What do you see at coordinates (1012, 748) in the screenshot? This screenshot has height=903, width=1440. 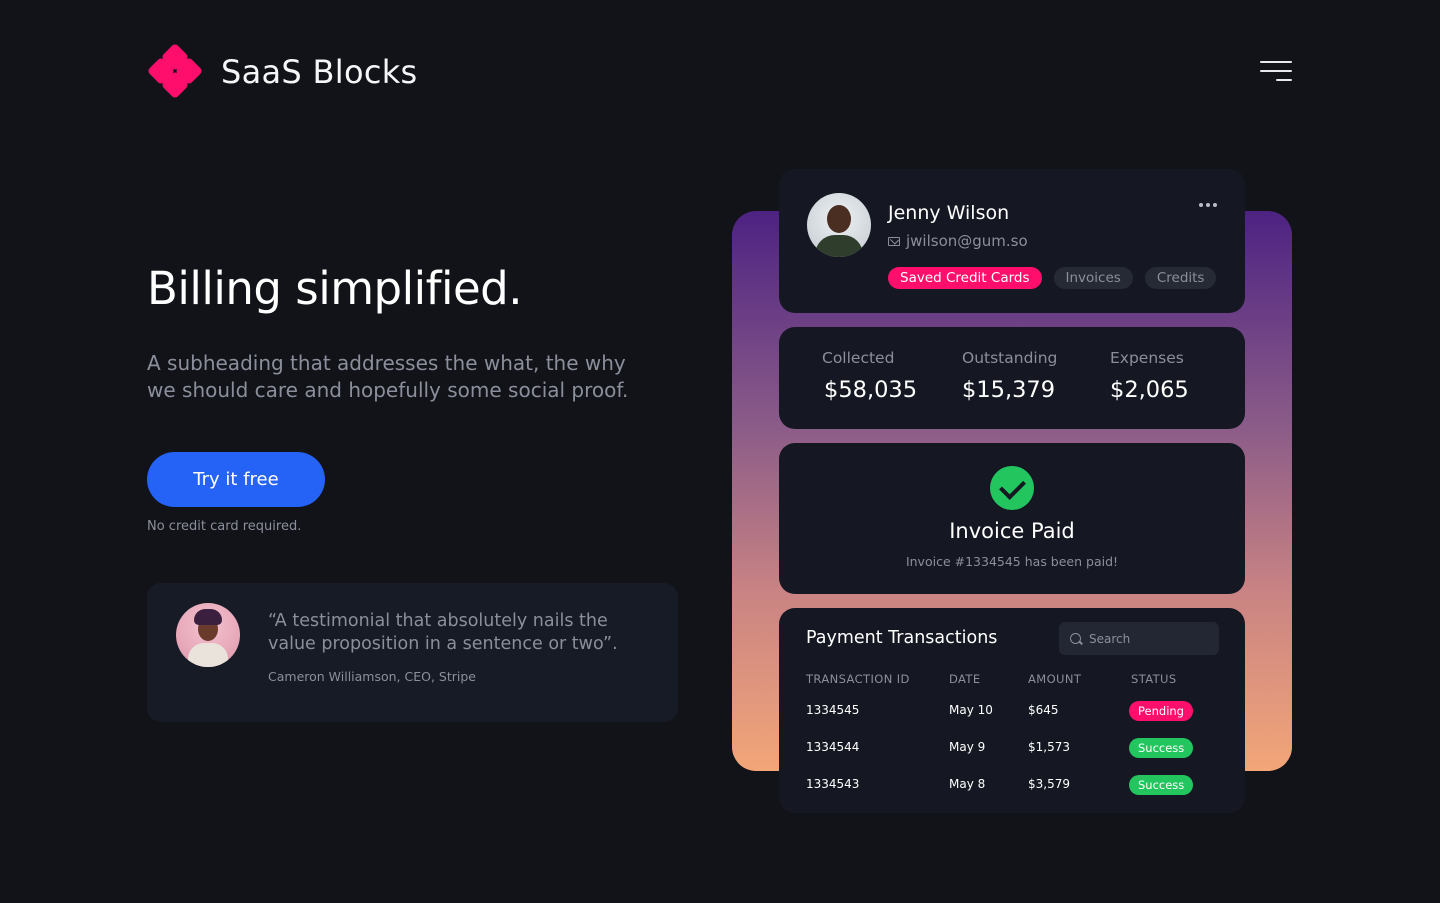 I see `table-row: 1334544 May 9 $1,573 Success` at bounding box center [1012, 748].